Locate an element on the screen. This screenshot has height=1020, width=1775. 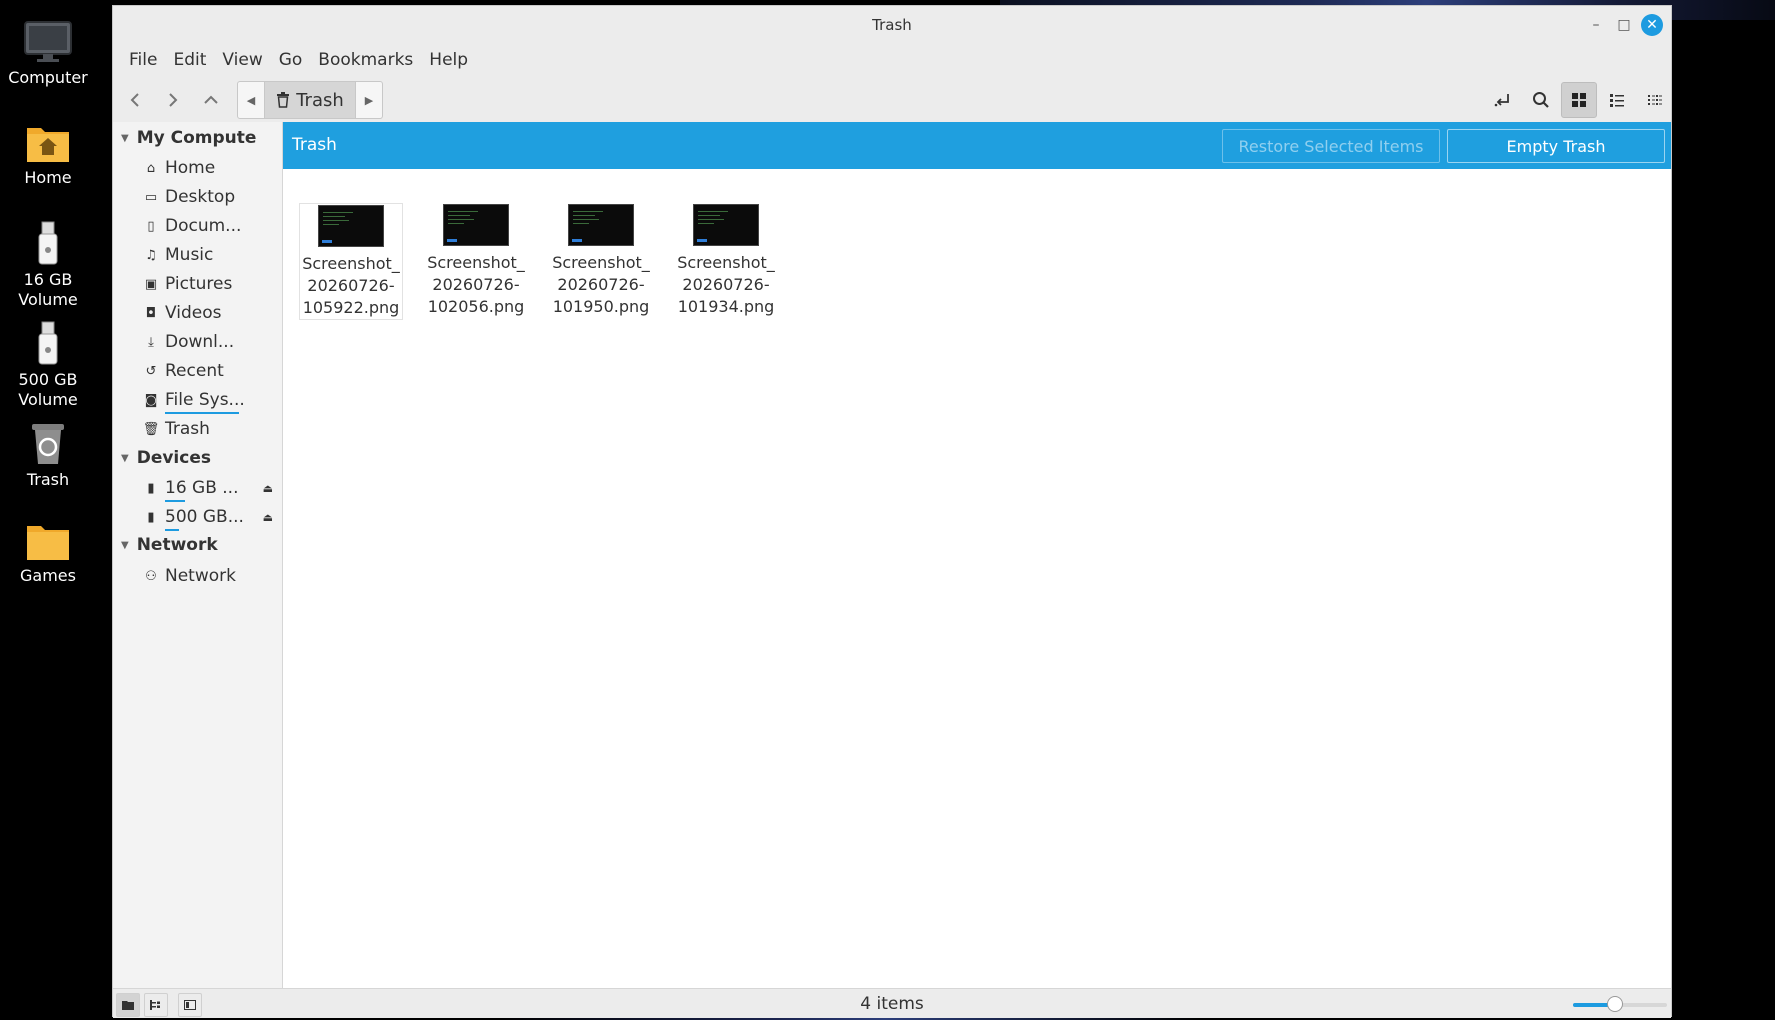
show-treeview-button is located at coordinates (156, 1005).